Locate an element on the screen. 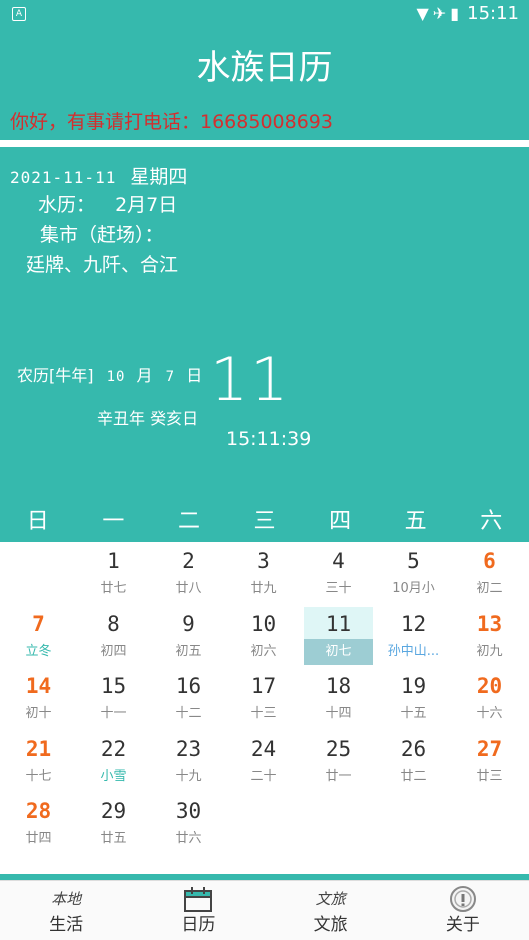 The width and height of the screenshot is (529, 940). day-cell: 18 十四 is located at coordinates (338, 700).